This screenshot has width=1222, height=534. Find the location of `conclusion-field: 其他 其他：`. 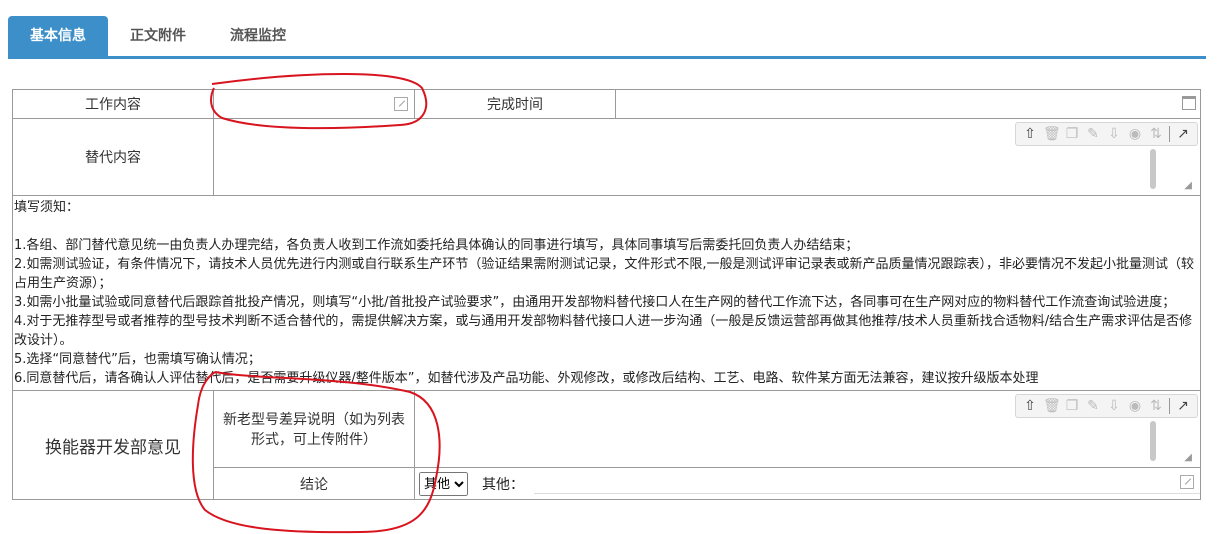

conclusion-field: 其他 其他： is located at coordinates (807, 483).